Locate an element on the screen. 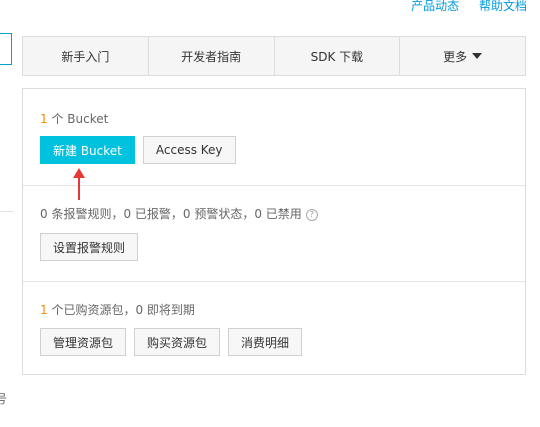  alarm-status-text: 0 条报警规则，0 已报警，0 预警状态，0 已禁用 is located at coordinates (171, 214).